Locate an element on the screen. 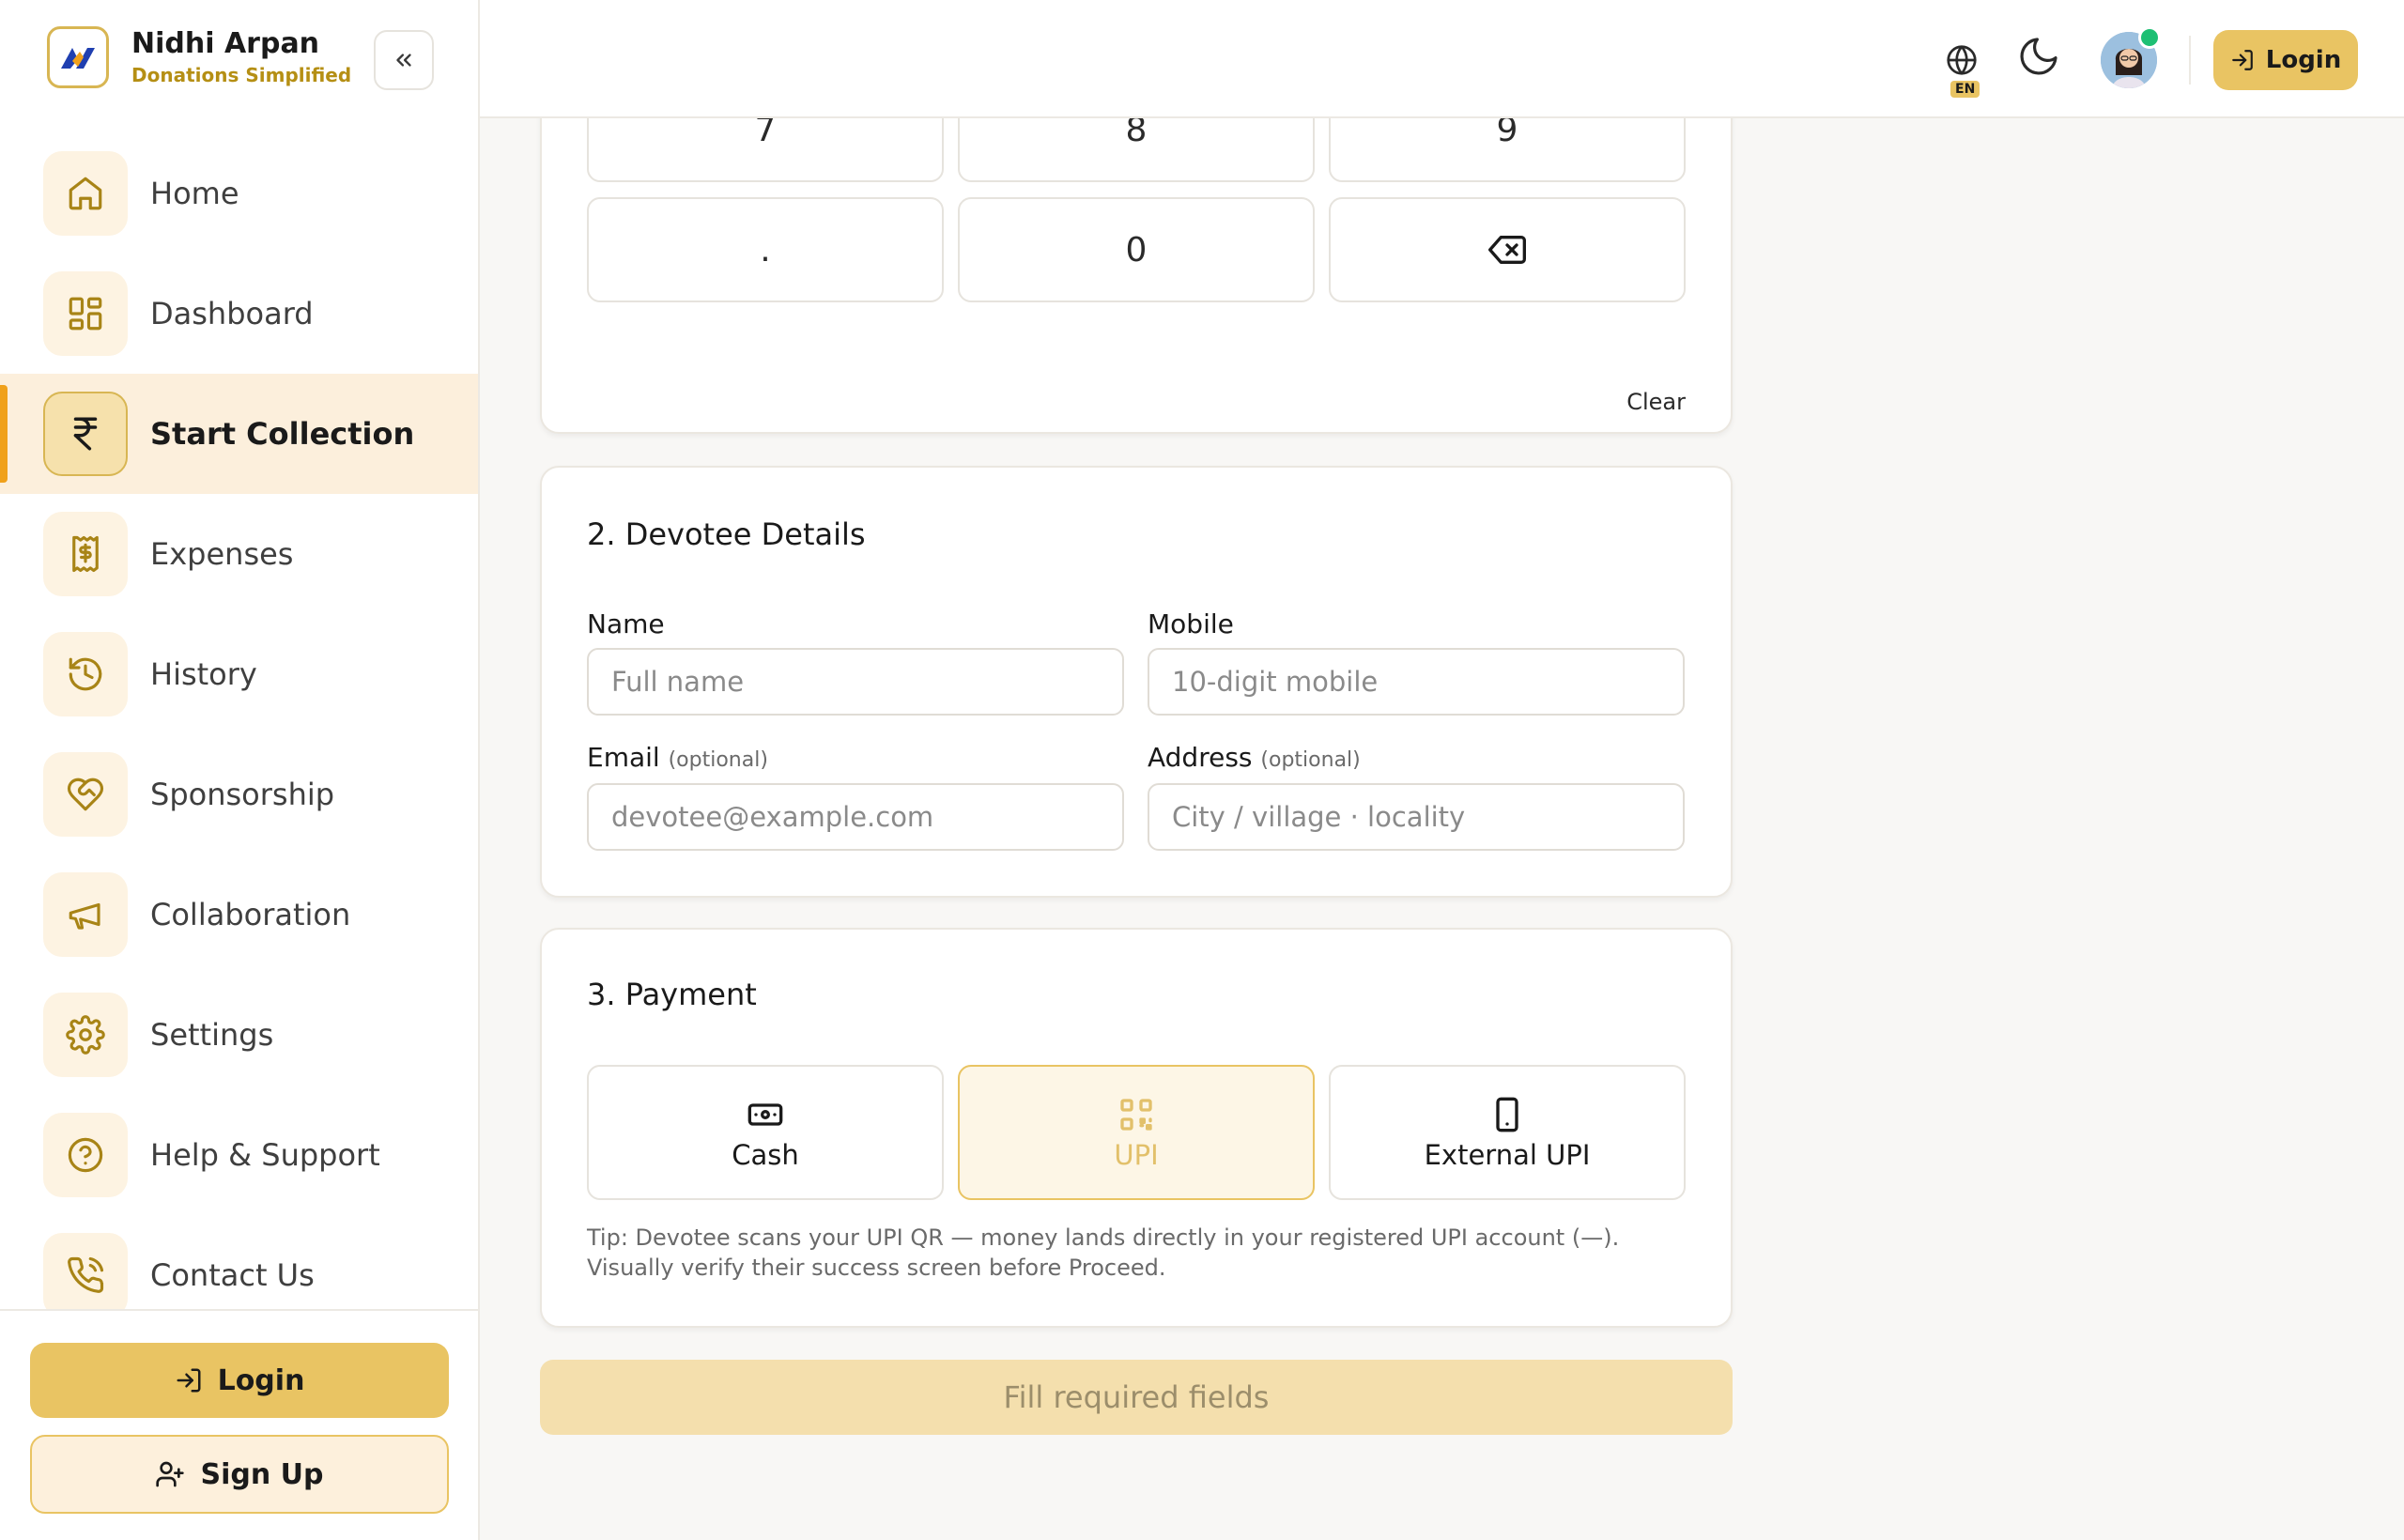  dashboard-icon is located at coordinates (85, 313).